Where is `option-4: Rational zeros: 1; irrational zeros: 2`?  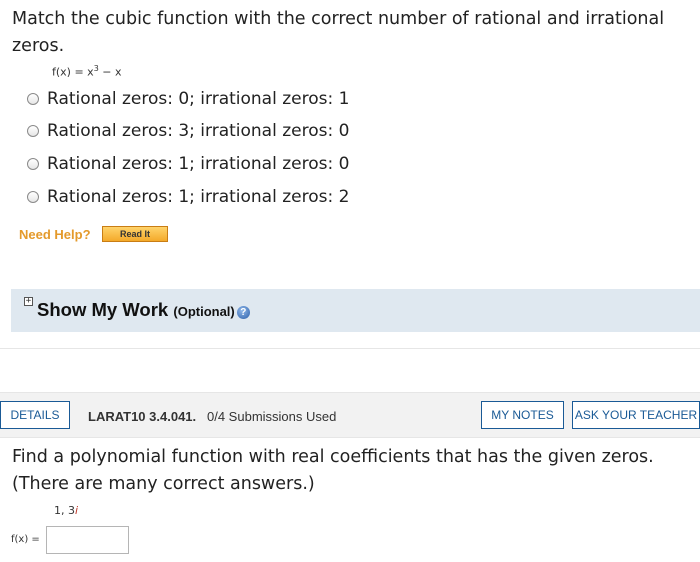
option-4: Rational zeros: 1; irrational zeros: 2 is located at coordinates (188, 197).